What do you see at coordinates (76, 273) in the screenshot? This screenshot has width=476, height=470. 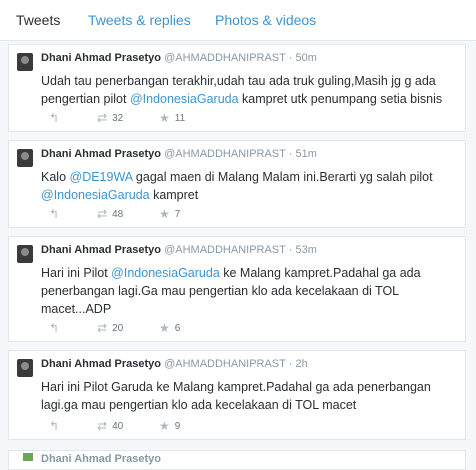 I see `tweet-text-segment: Hari ini Pilot` at bounding box center [76, 273].